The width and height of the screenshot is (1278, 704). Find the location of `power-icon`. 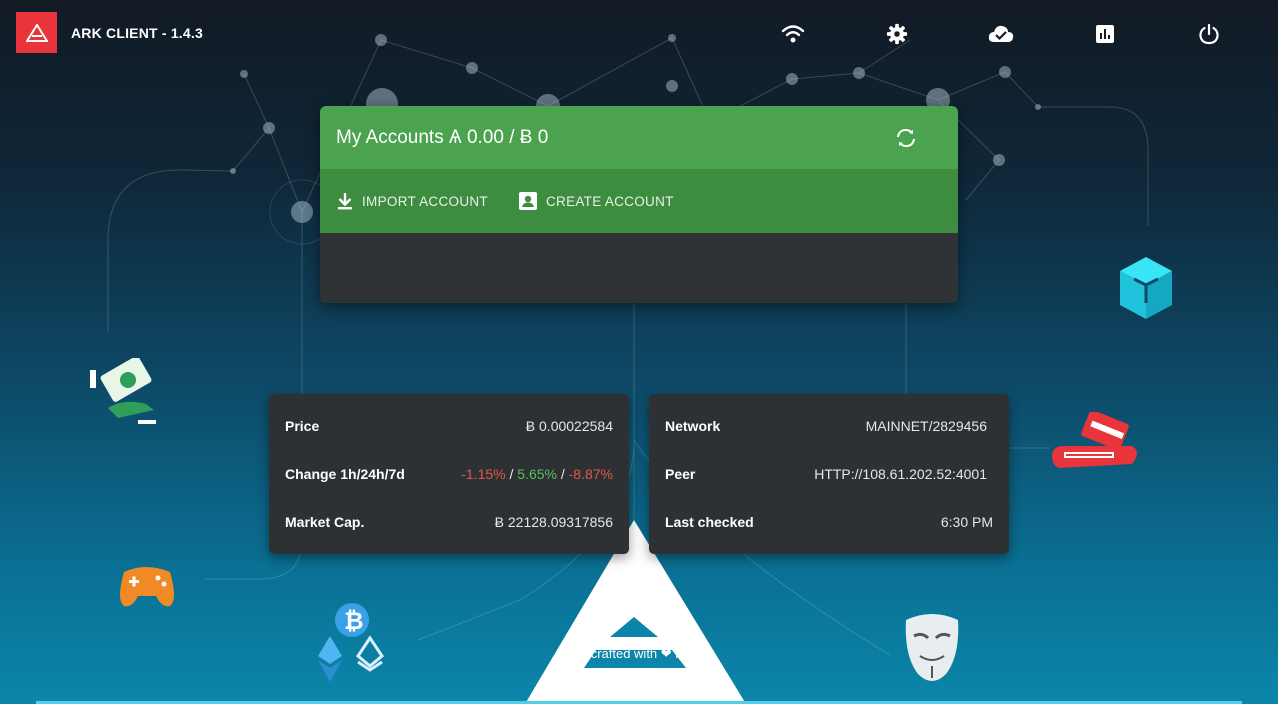

power-icon is located at coordinates (1209, 34).